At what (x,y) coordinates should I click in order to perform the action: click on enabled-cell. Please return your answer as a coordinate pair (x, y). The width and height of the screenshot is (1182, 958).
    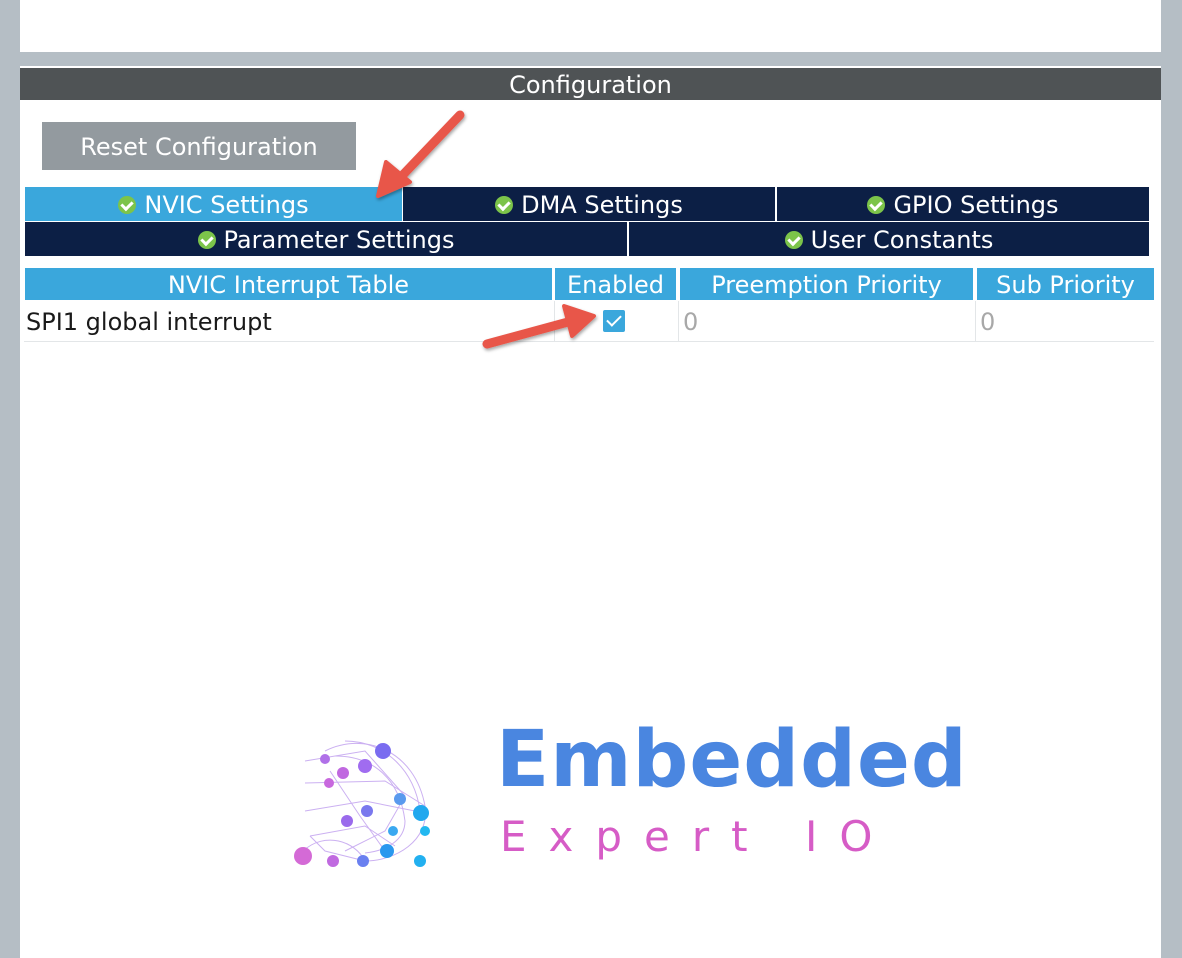
    Looking at the image, I should click on (616, 321).